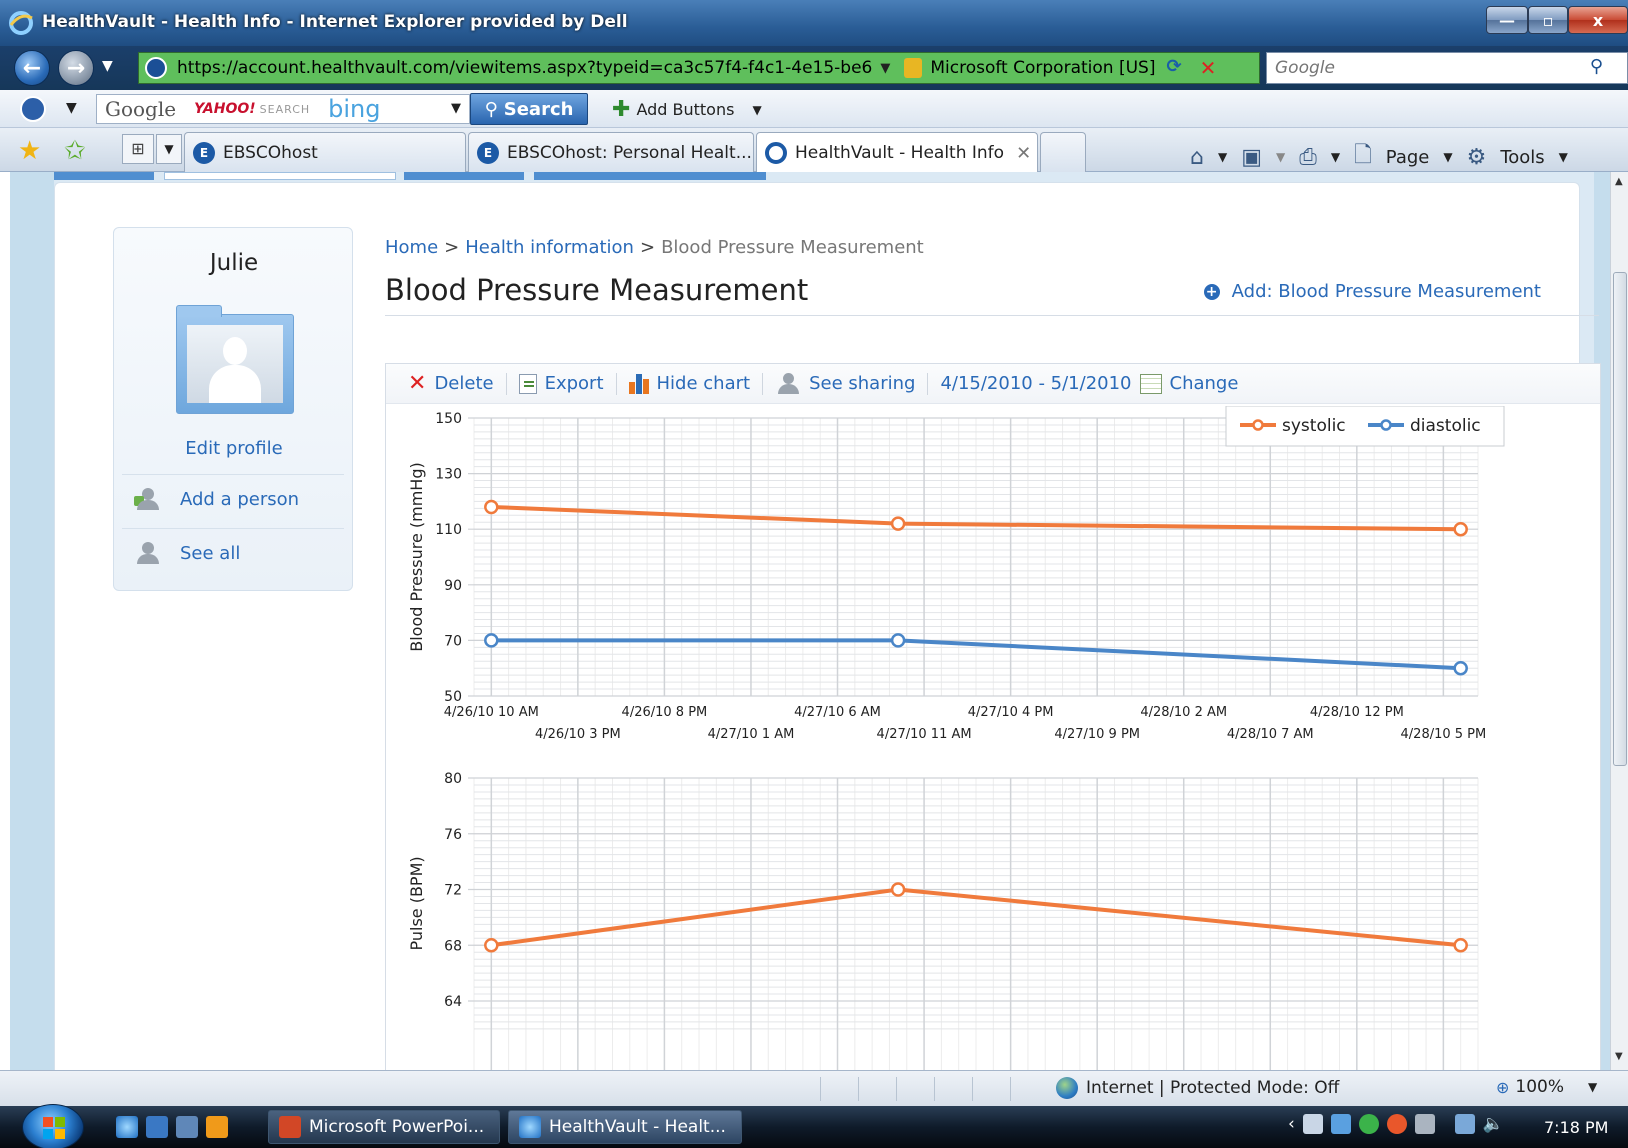 The image size is (1628, 1148). I want to click on search-box: ⚲, so click(1447, 68).